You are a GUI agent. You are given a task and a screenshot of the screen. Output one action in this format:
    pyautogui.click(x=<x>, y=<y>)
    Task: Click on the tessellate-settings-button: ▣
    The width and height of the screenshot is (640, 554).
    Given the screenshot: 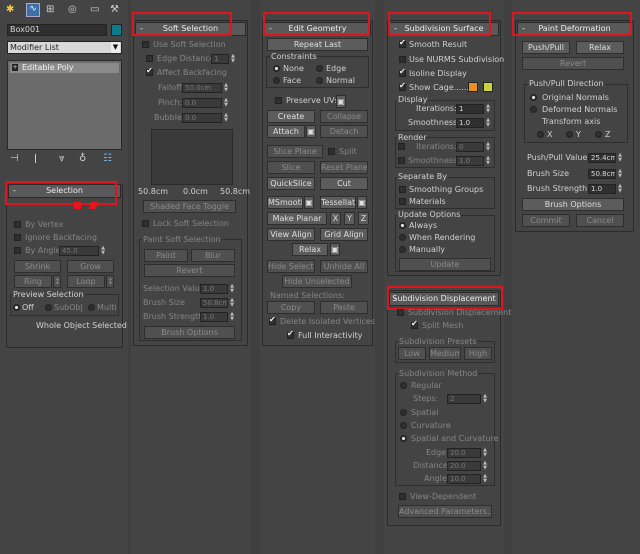 What is the action you would take?
    pyautogui.click(x=362, y=202)
    